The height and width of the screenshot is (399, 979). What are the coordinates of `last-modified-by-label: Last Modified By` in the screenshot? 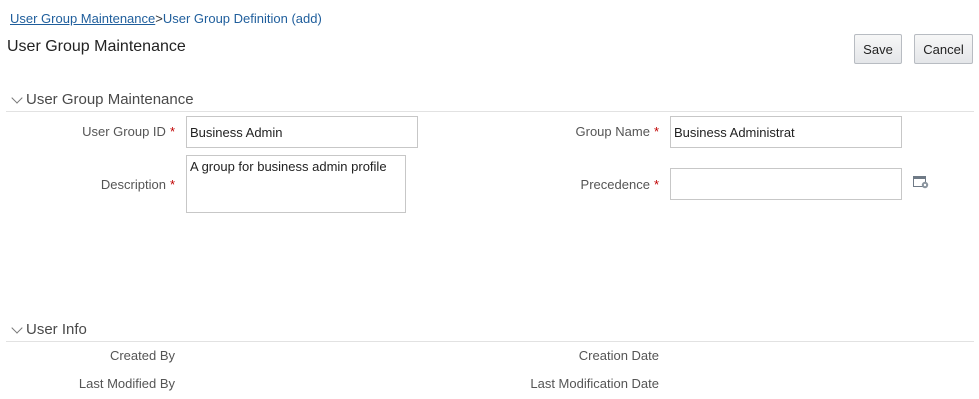 It's located at (126, 383).